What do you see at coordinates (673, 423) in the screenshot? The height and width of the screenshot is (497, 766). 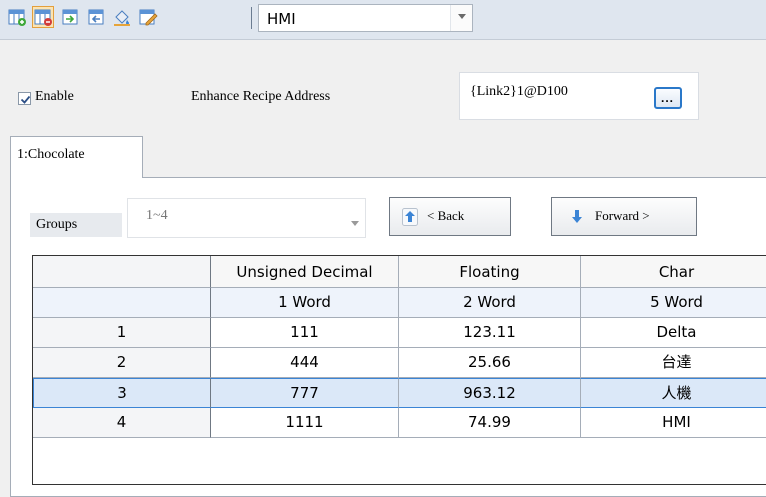 I see `table-cell: HMI` at bounding box center [673, 423].